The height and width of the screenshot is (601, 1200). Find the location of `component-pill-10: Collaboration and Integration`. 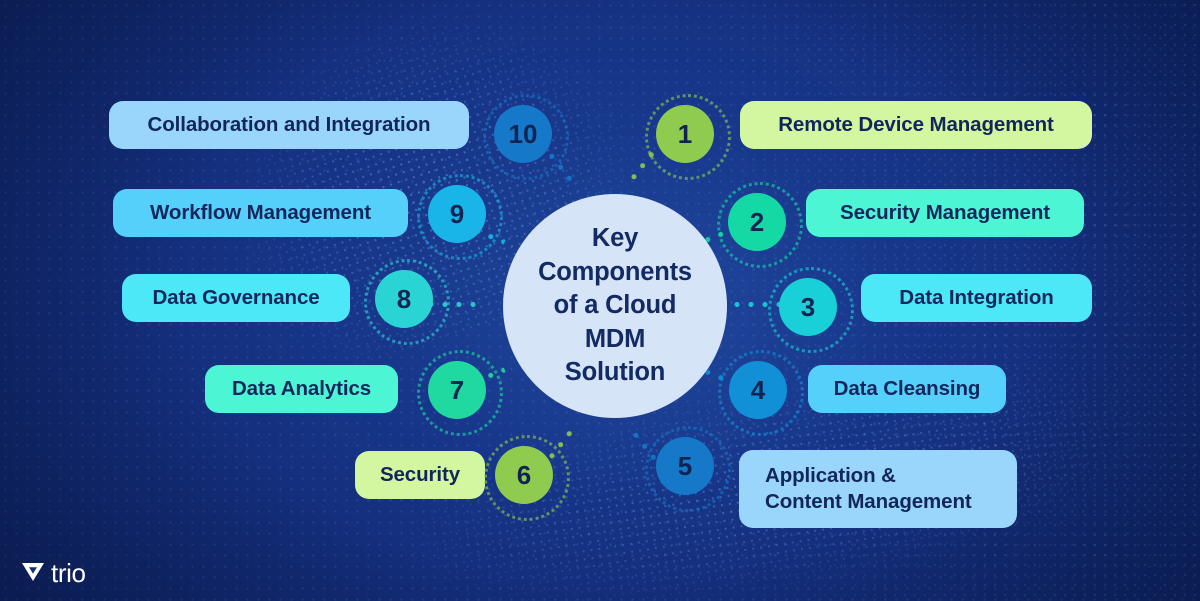

component-pill-10: Collaboration and Integration is located at coordinates (289, 125).